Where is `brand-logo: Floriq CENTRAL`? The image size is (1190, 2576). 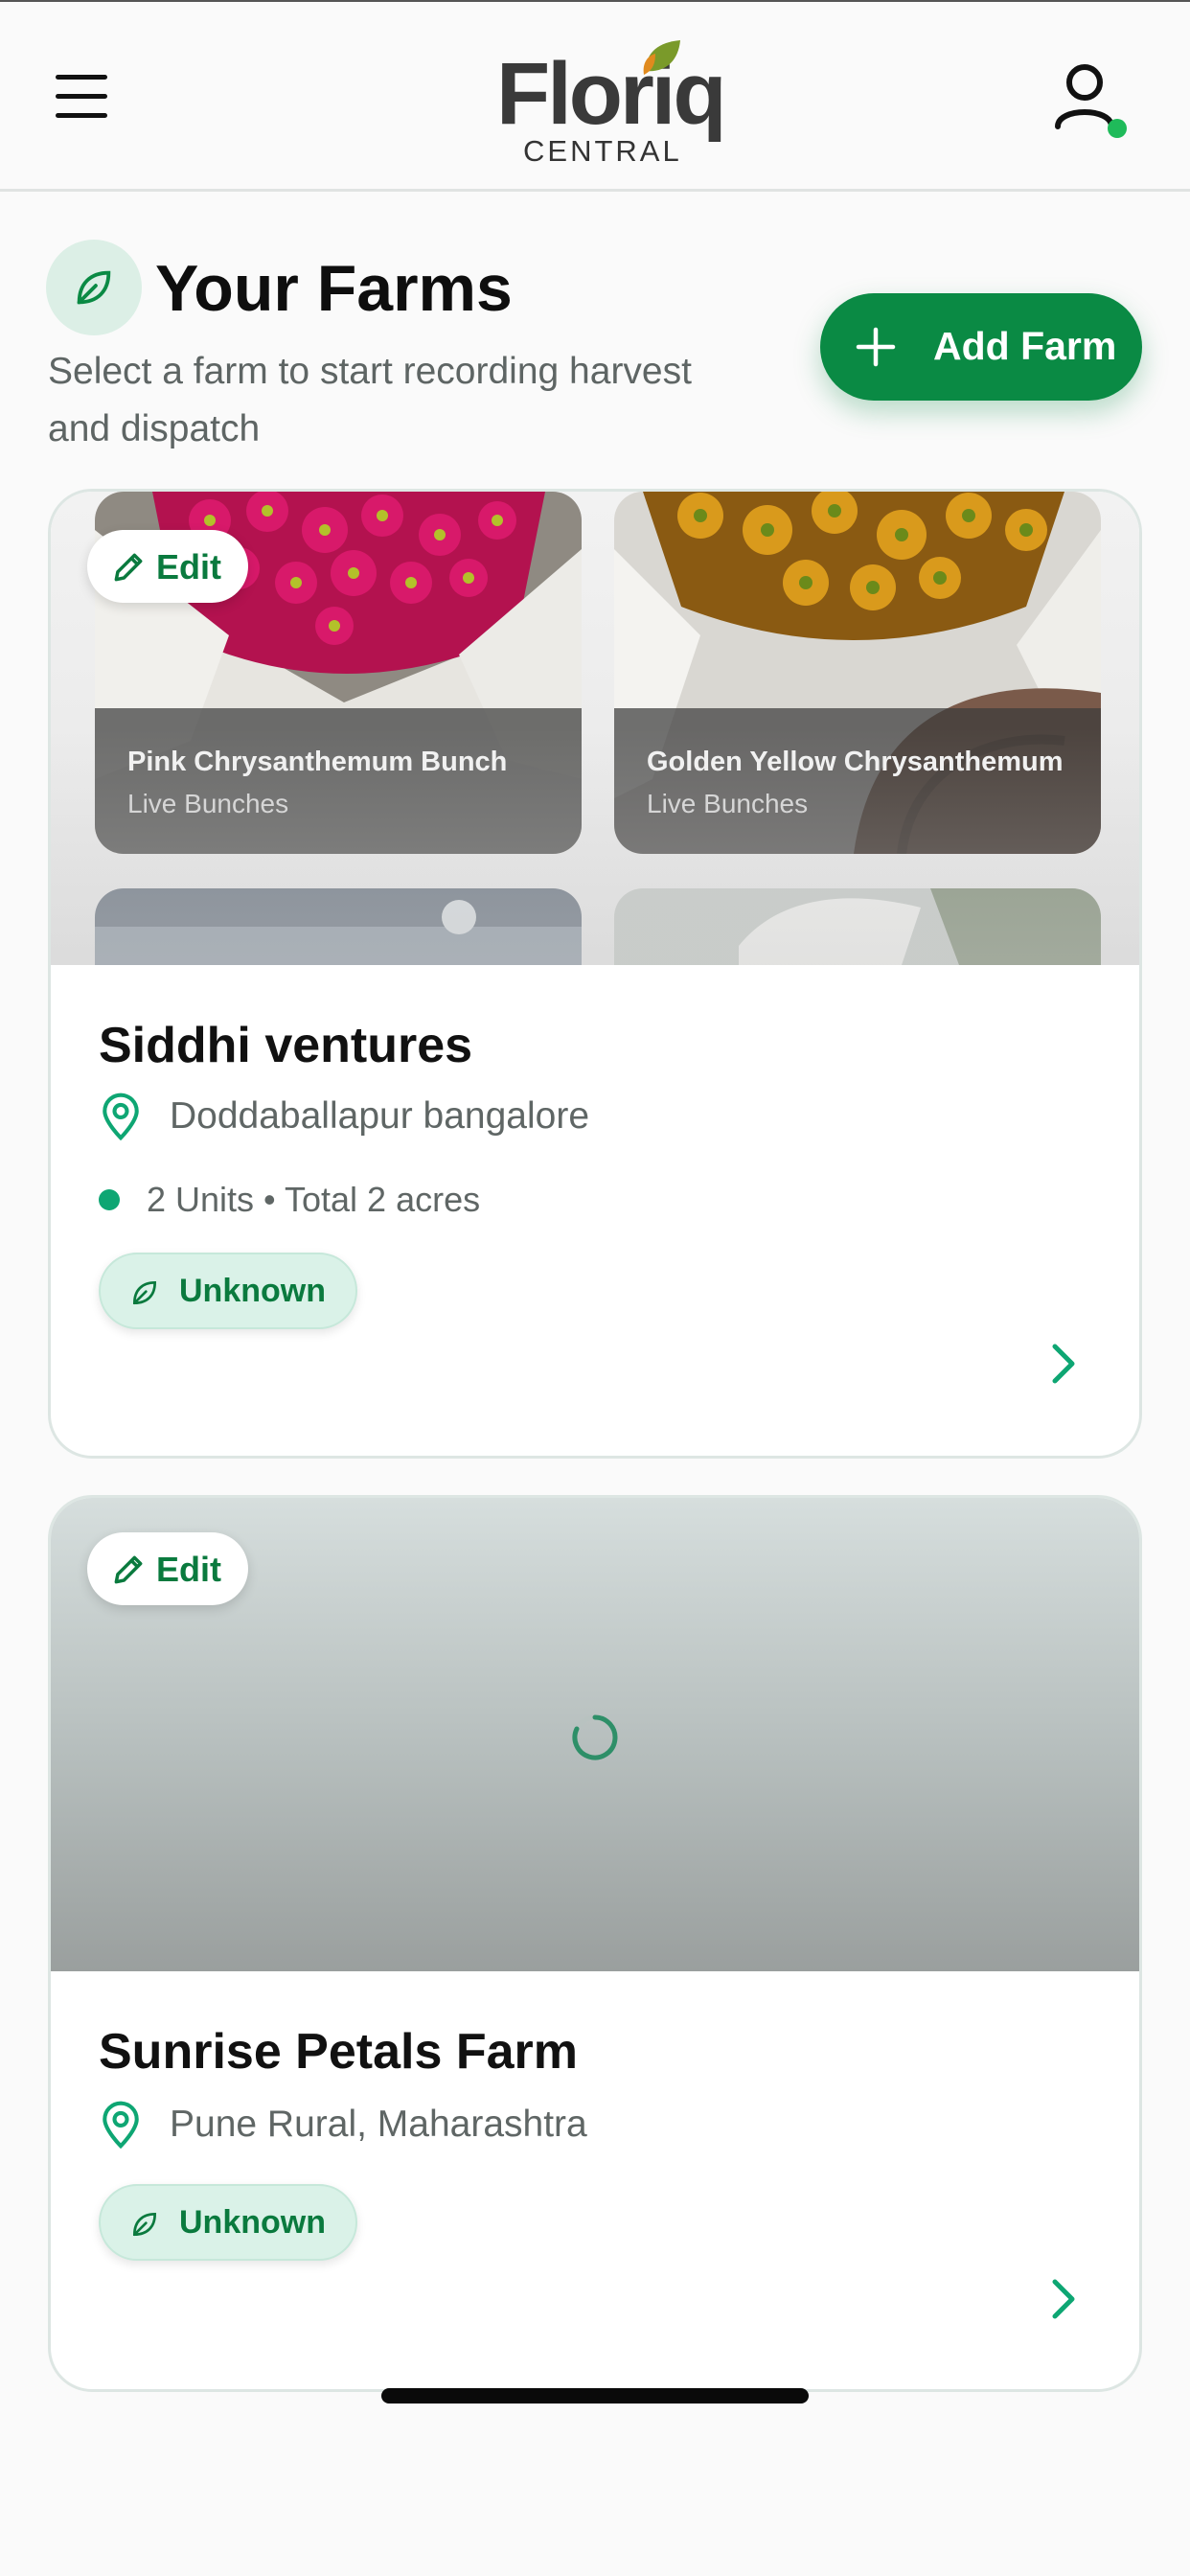 brand-logo: Floriq CENTRAL is located at coordinates (608, 102).